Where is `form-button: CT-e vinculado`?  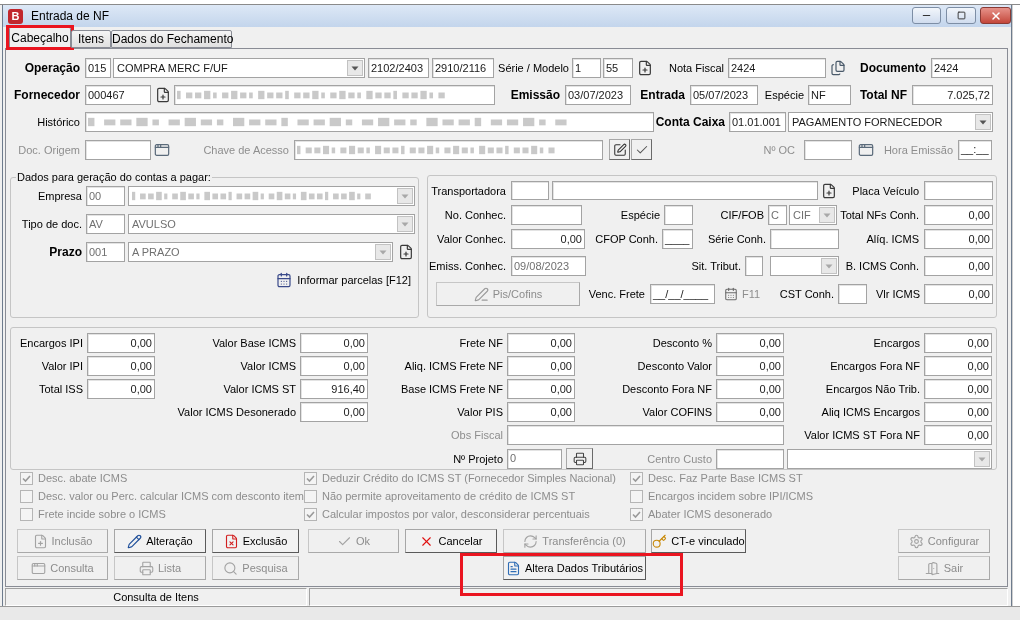
form-button: CT-e vinculado is located at coordinates (698, 541).